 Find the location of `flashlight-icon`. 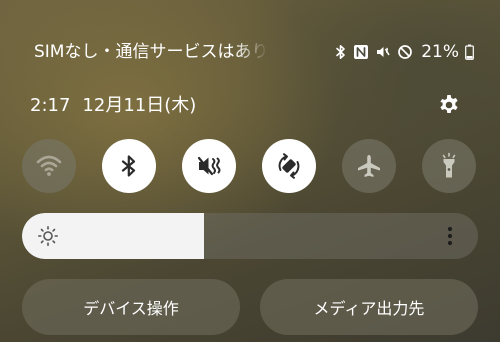

flashlight-icon is located at coordinates (449, 166).